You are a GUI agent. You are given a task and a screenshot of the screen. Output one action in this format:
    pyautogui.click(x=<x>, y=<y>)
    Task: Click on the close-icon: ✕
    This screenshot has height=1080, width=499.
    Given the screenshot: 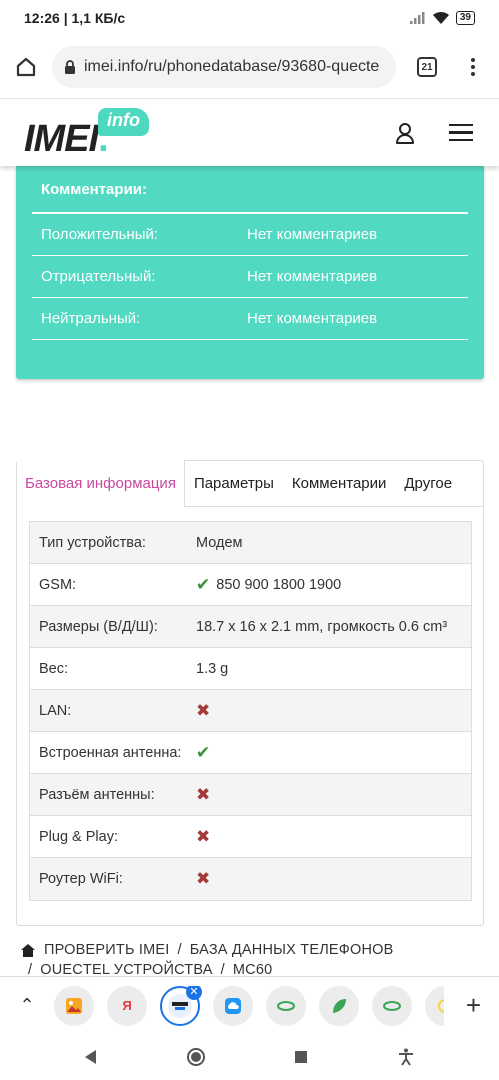 What is the action you would take?
    pyautogui.click(x=194, y=992)
    